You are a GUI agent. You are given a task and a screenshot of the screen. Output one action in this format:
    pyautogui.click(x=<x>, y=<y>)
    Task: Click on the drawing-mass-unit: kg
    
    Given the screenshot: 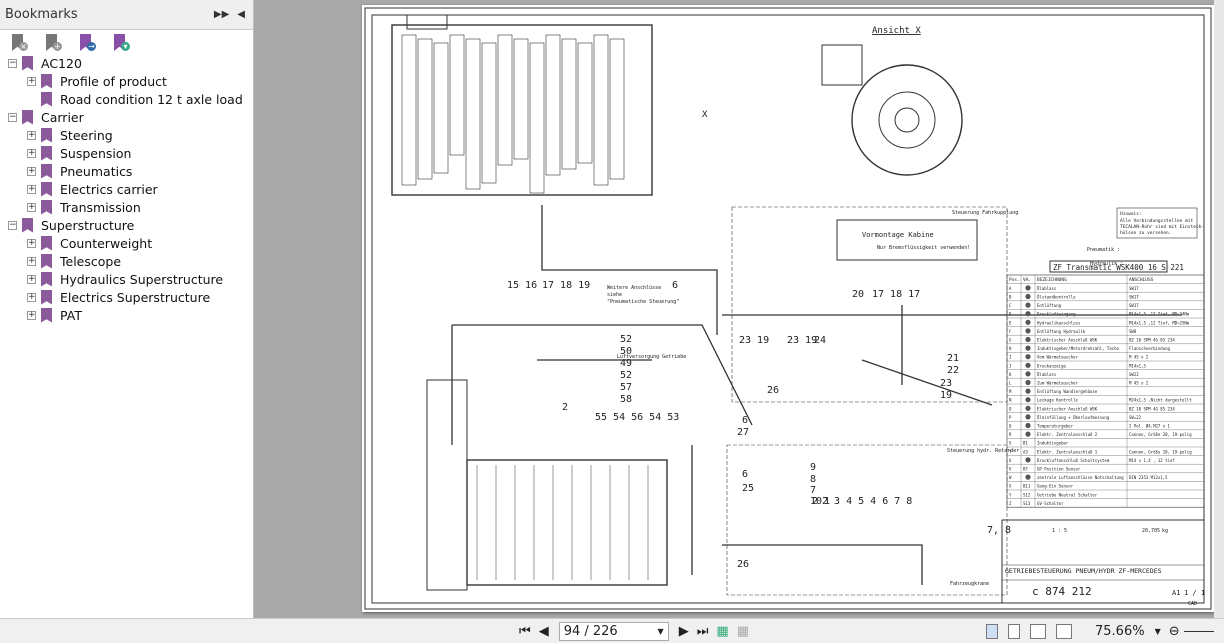 What is the action you would take?
    pyautogui.click(x=1165, y=531)
    